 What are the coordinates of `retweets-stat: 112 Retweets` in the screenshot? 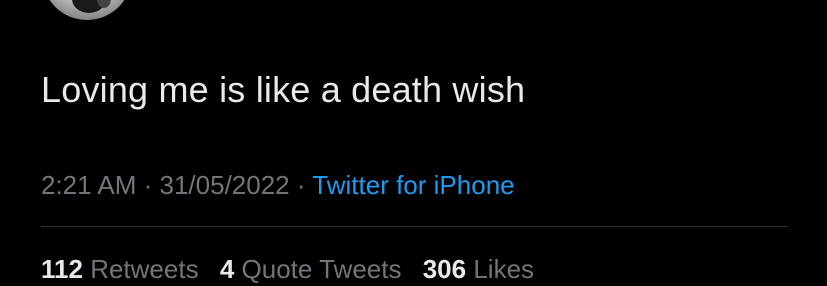 It's located at (120, 269).